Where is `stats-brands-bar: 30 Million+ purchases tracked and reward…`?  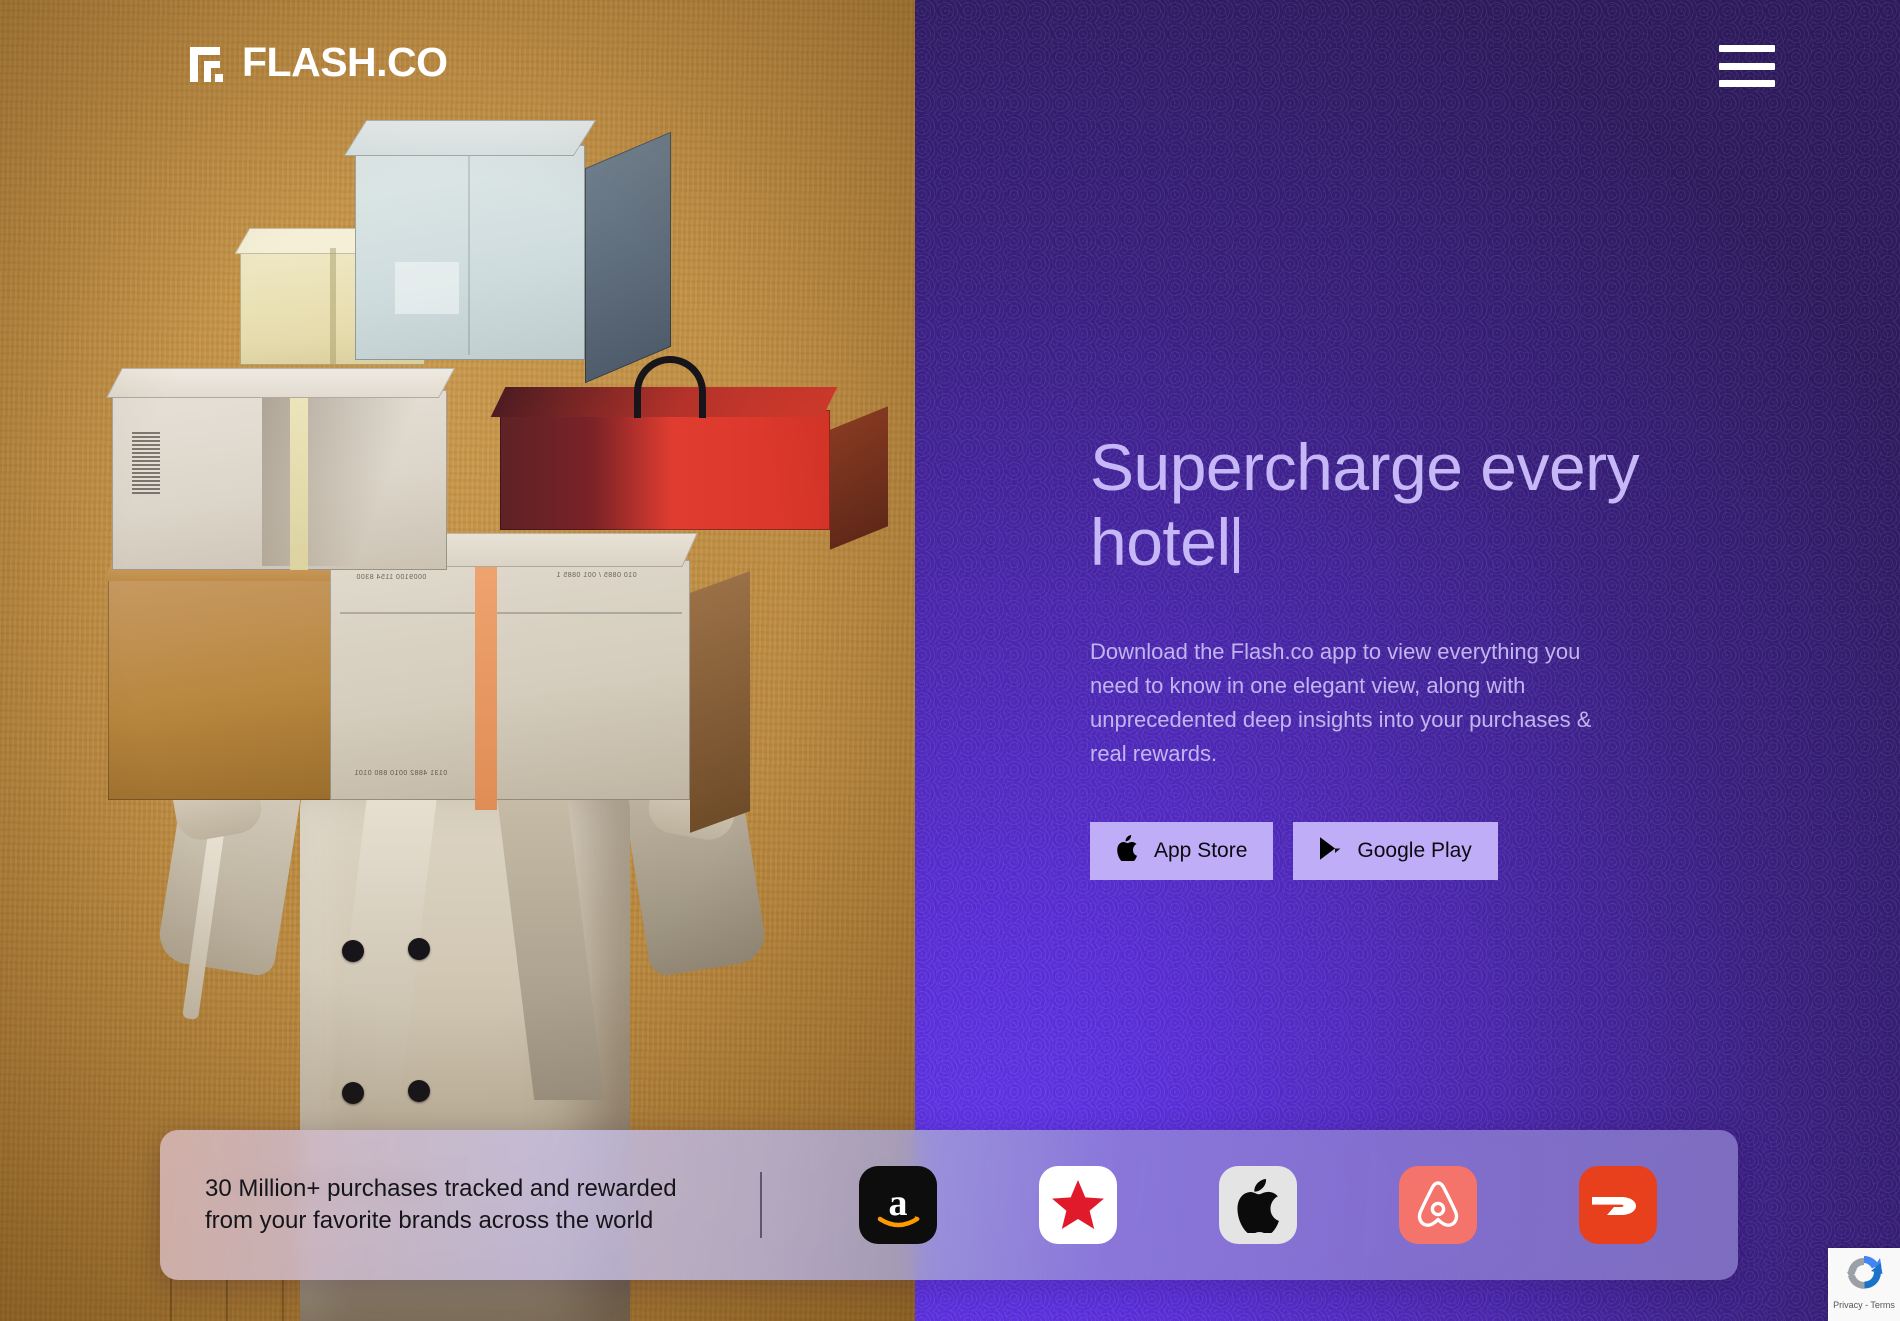
stats-brands-bar: 30 Million+ purchases tracked and reward… is located at coordinates (949, 1205).